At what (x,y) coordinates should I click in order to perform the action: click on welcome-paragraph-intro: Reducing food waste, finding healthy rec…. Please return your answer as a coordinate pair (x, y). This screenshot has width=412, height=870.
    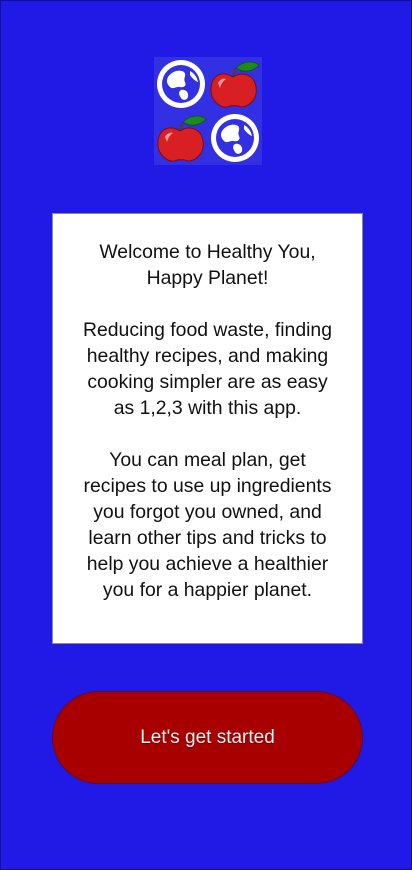
    Looking at the image, I should click on (207, 369).